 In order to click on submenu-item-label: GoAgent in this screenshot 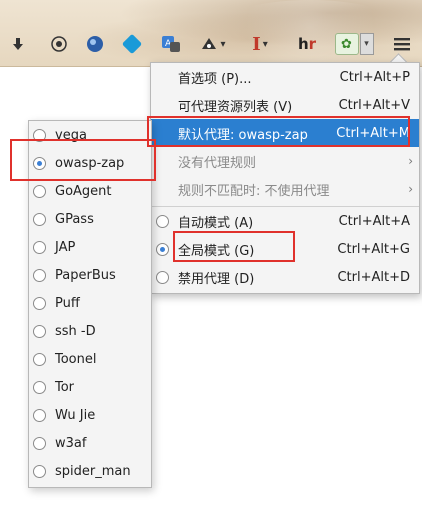, I will do `click(83, 191)`.